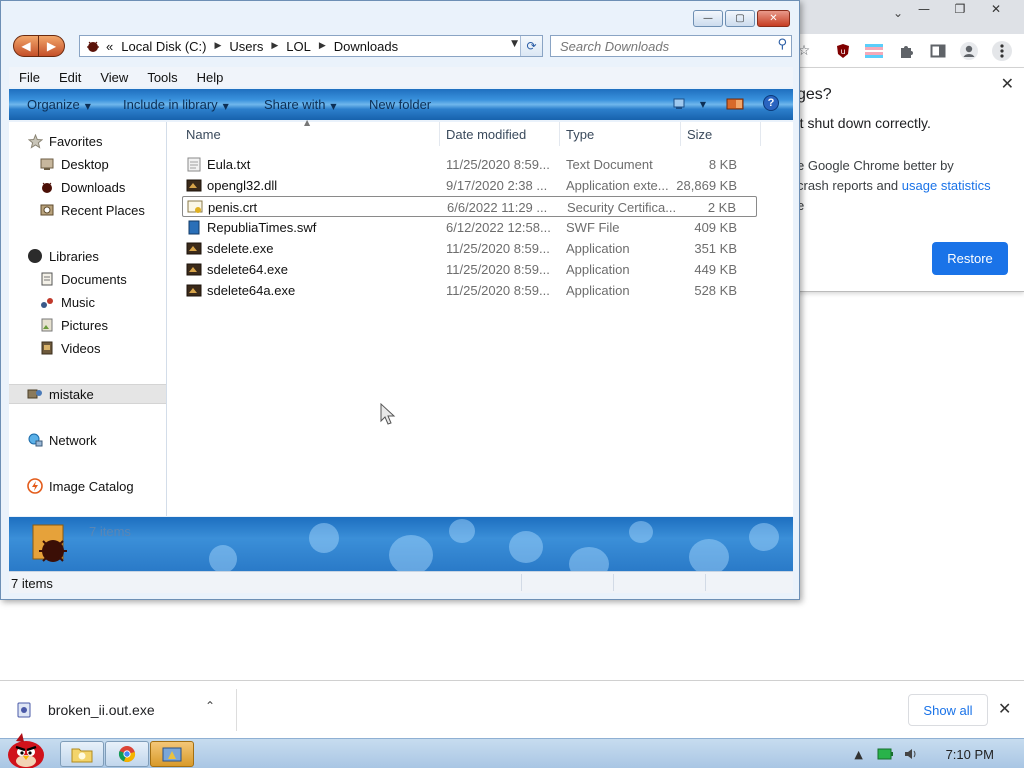  Describe the element at coordinates (125, 710) in the screenshot. I see `download-item: broken_ii.out.exe` at that location.